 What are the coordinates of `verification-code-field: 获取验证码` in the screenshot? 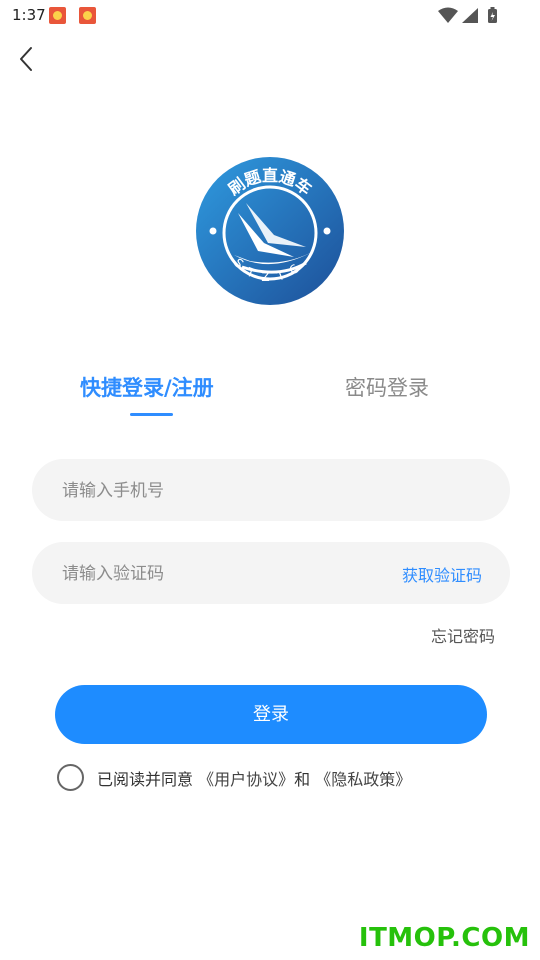 It's located at (271, 574).